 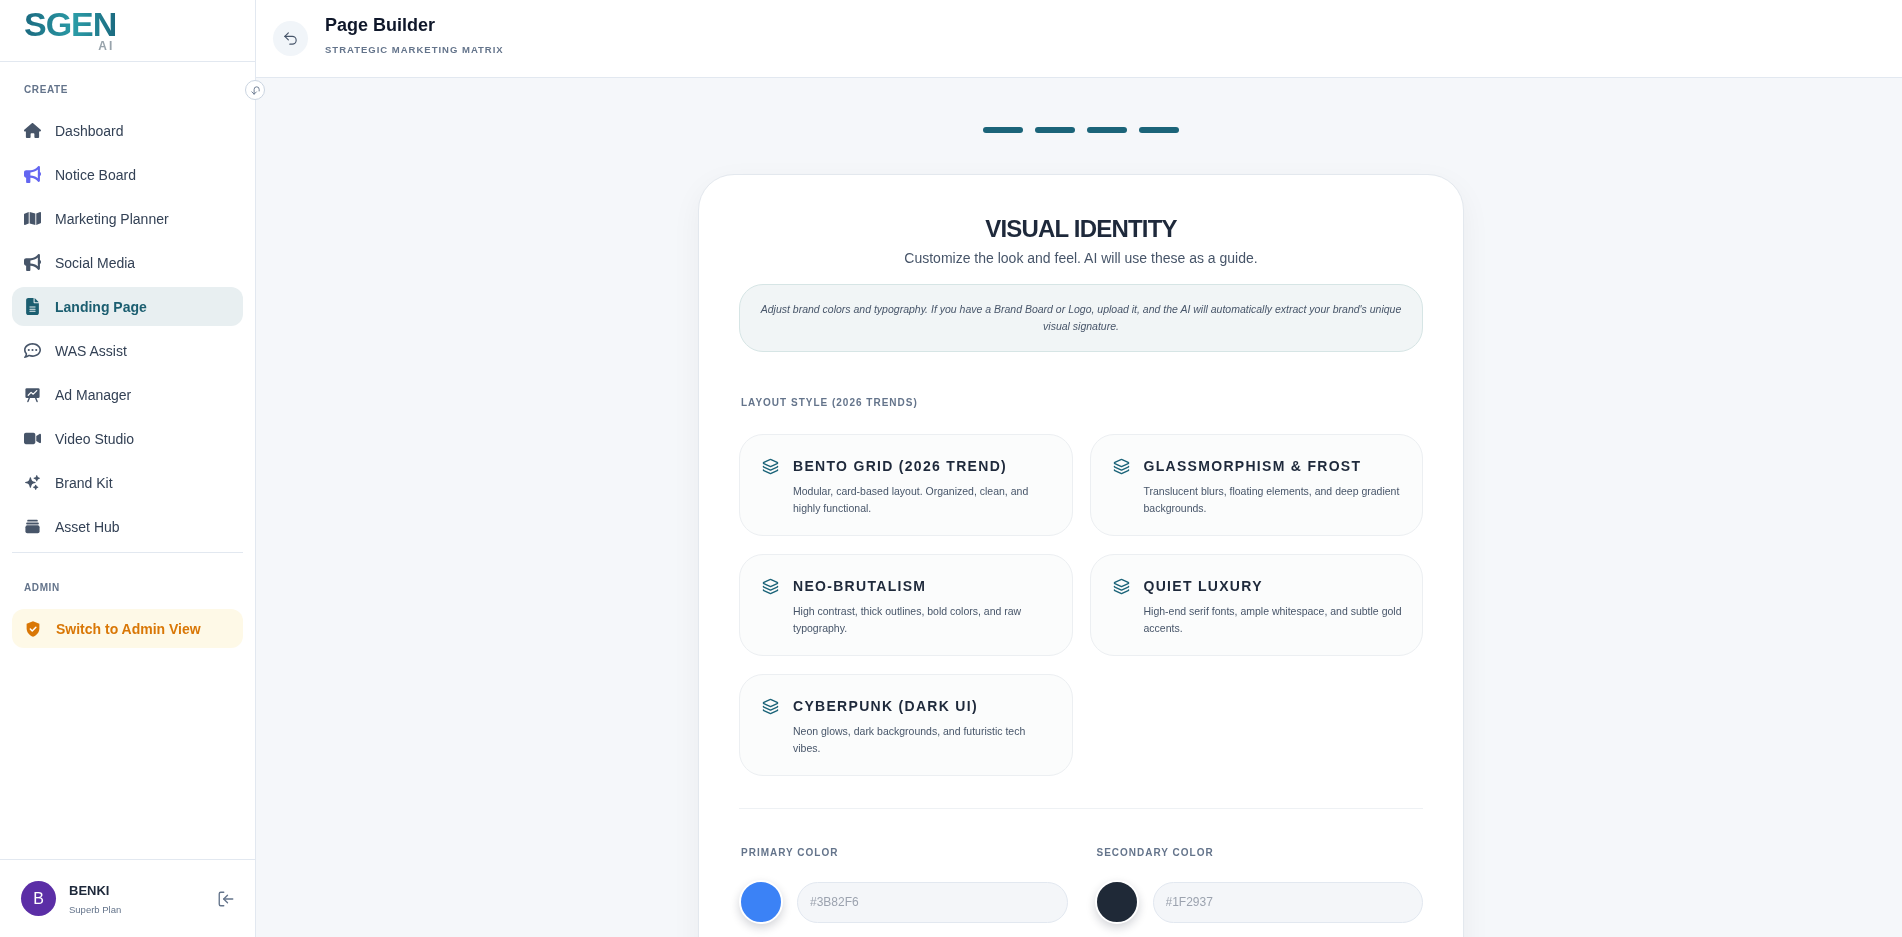 What do you see at coordinates (91, 350) in the screenshot?
I see `sidebar-item-label: WAS Assist` at bounding box center [91, 350].